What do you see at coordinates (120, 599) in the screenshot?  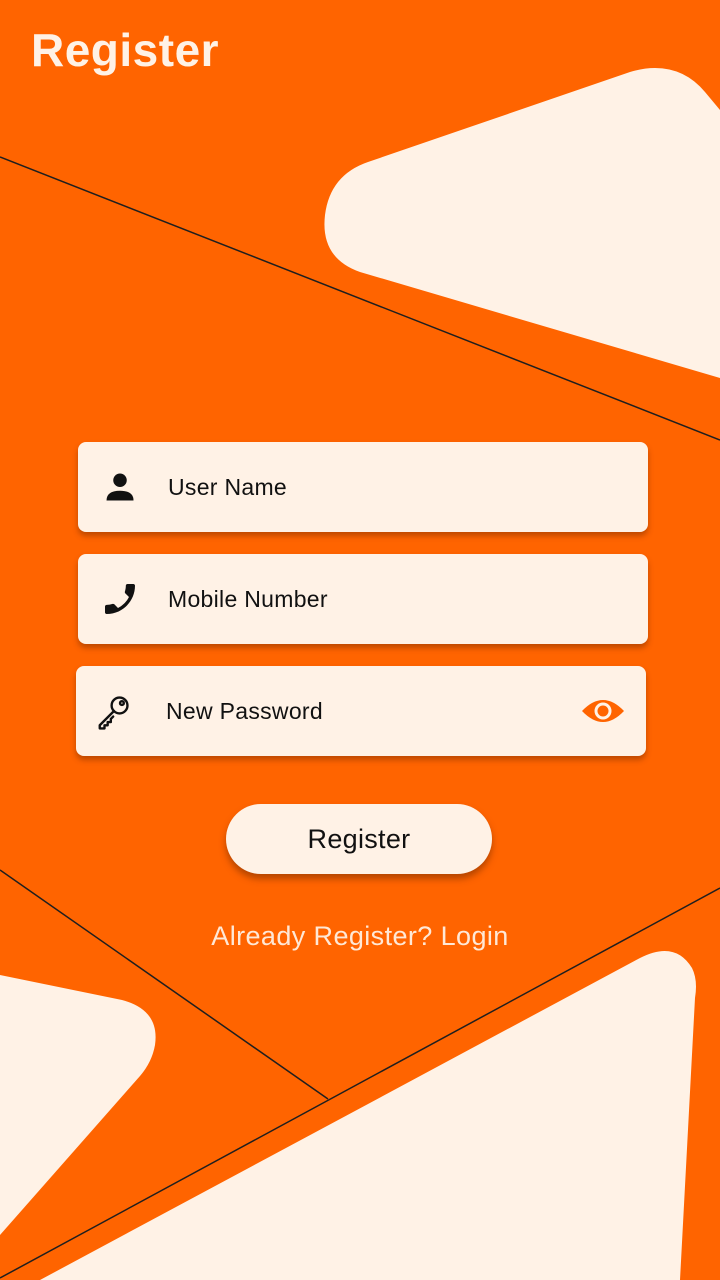 I see `phone-icon` at bounding box center [120, 599].